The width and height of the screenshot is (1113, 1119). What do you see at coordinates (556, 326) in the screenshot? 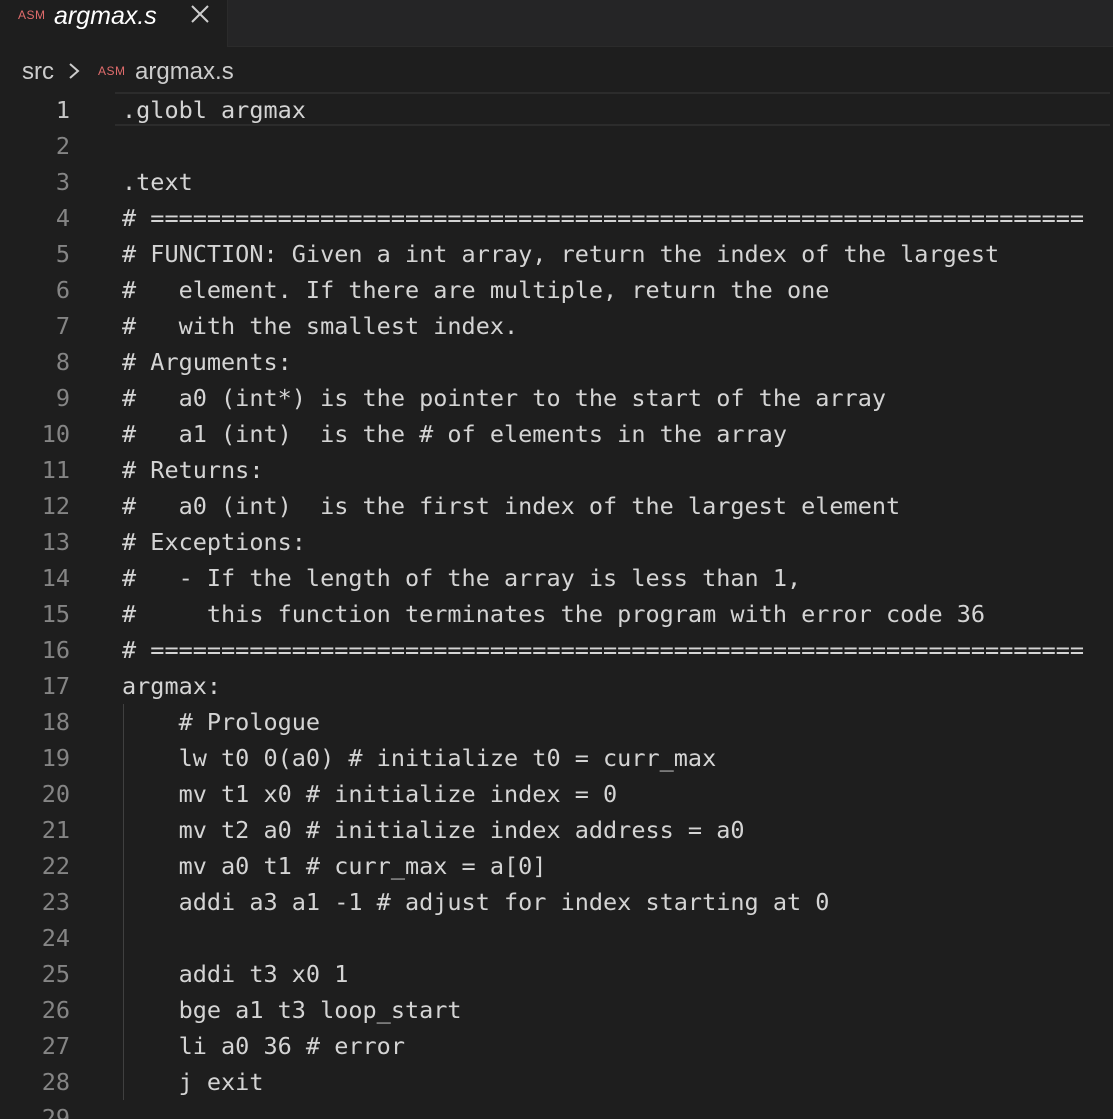
I see `code-line: 7 # with the smallest index.` at bounding box center [556, 326].